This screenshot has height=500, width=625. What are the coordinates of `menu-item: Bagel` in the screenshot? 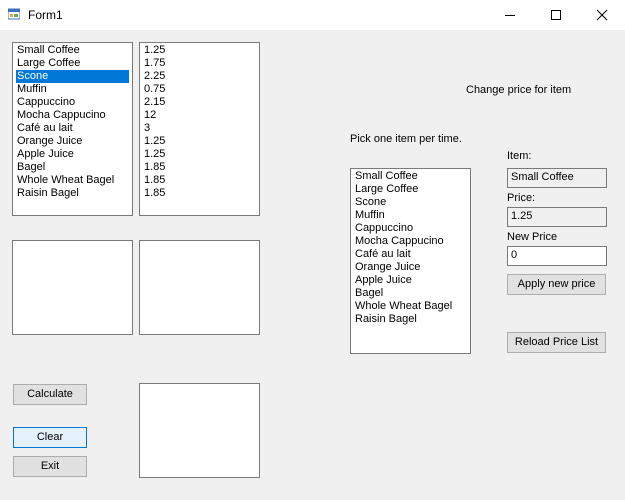 It's located at (72, 167).